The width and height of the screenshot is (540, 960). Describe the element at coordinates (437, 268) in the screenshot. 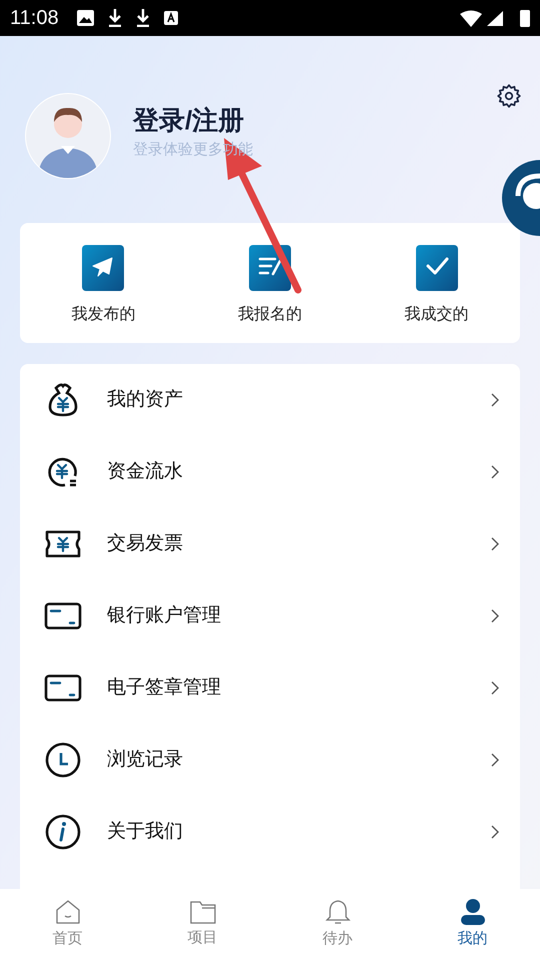

I see `checkmark-icon` at that location.